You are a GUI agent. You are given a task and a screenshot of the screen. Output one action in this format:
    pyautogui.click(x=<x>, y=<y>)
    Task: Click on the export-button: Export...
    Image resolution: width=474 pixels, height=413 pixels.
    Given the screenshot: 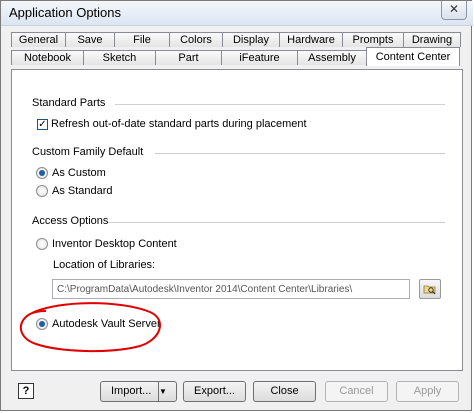 What is the action you would take?
    pyautogui.click(x=214, y=391)
    